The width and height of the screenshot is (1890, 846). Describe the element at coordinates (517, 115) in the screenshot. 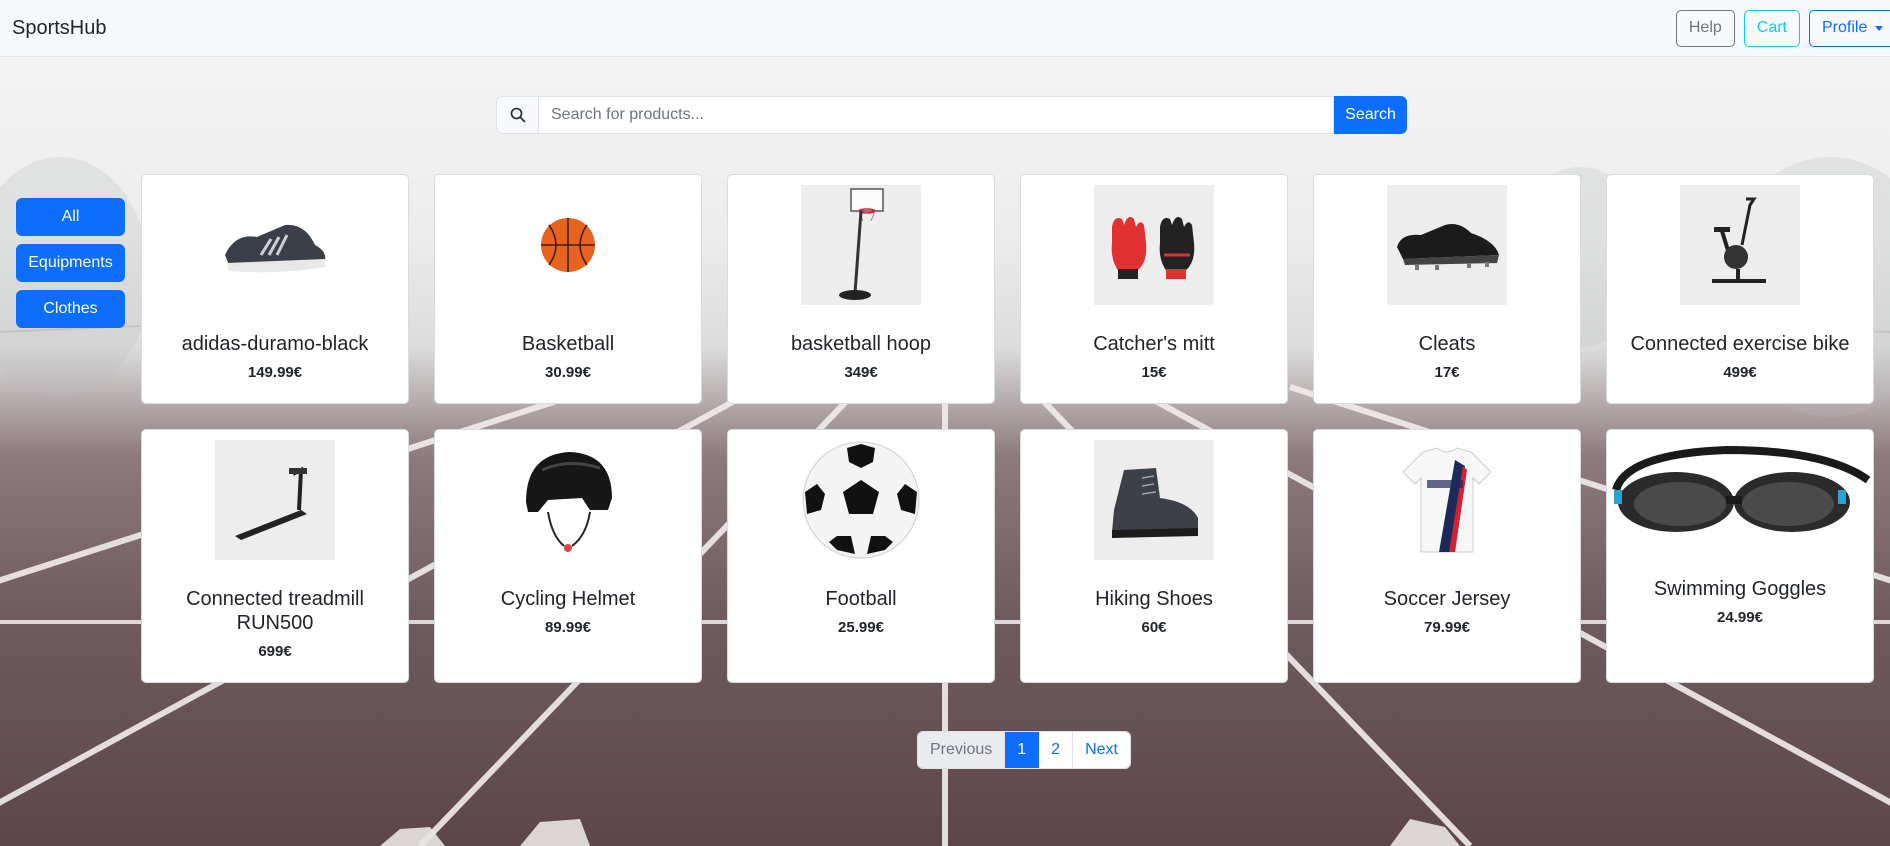

I see `search-icon` at that location.